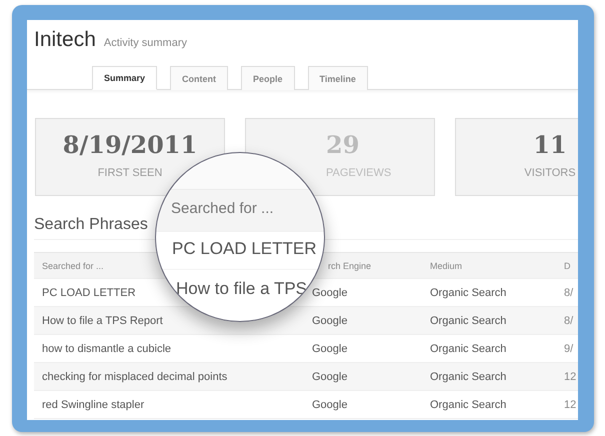 This screenshot has height=436, width=605. Describe the element at coordinates (65, 40) in the screenshot. I see `page-title: Initech` at that location.